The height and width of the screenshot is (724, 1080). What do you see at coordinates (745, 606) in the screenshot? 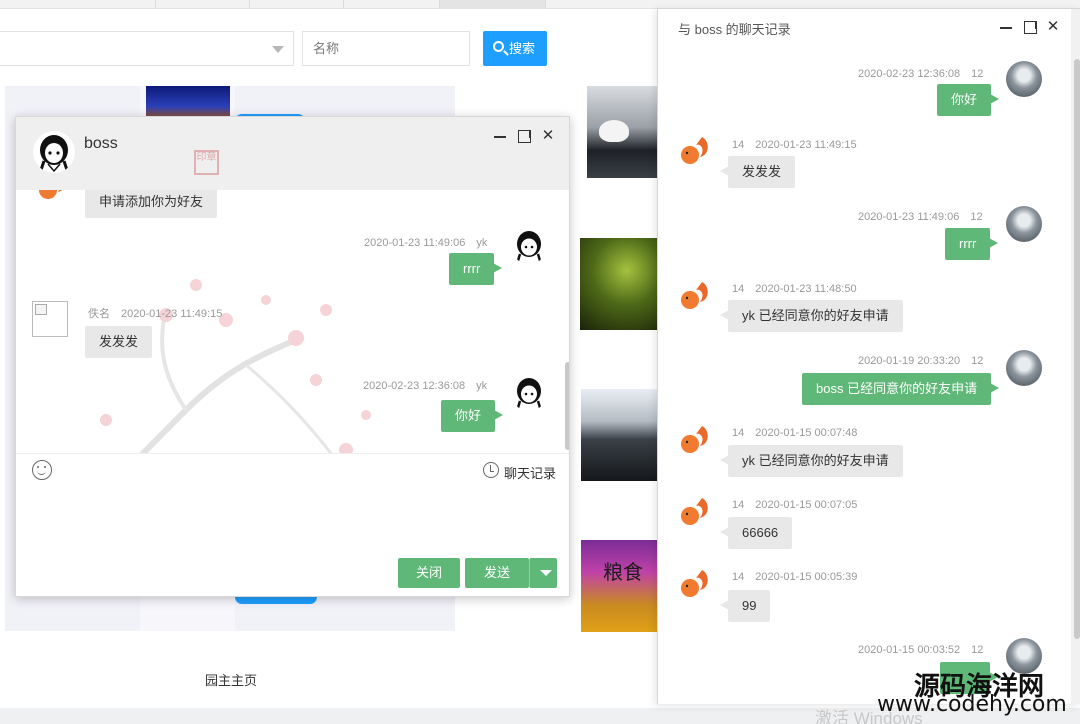
I see `message-bubble: 99` at bounding box center [745, 606].